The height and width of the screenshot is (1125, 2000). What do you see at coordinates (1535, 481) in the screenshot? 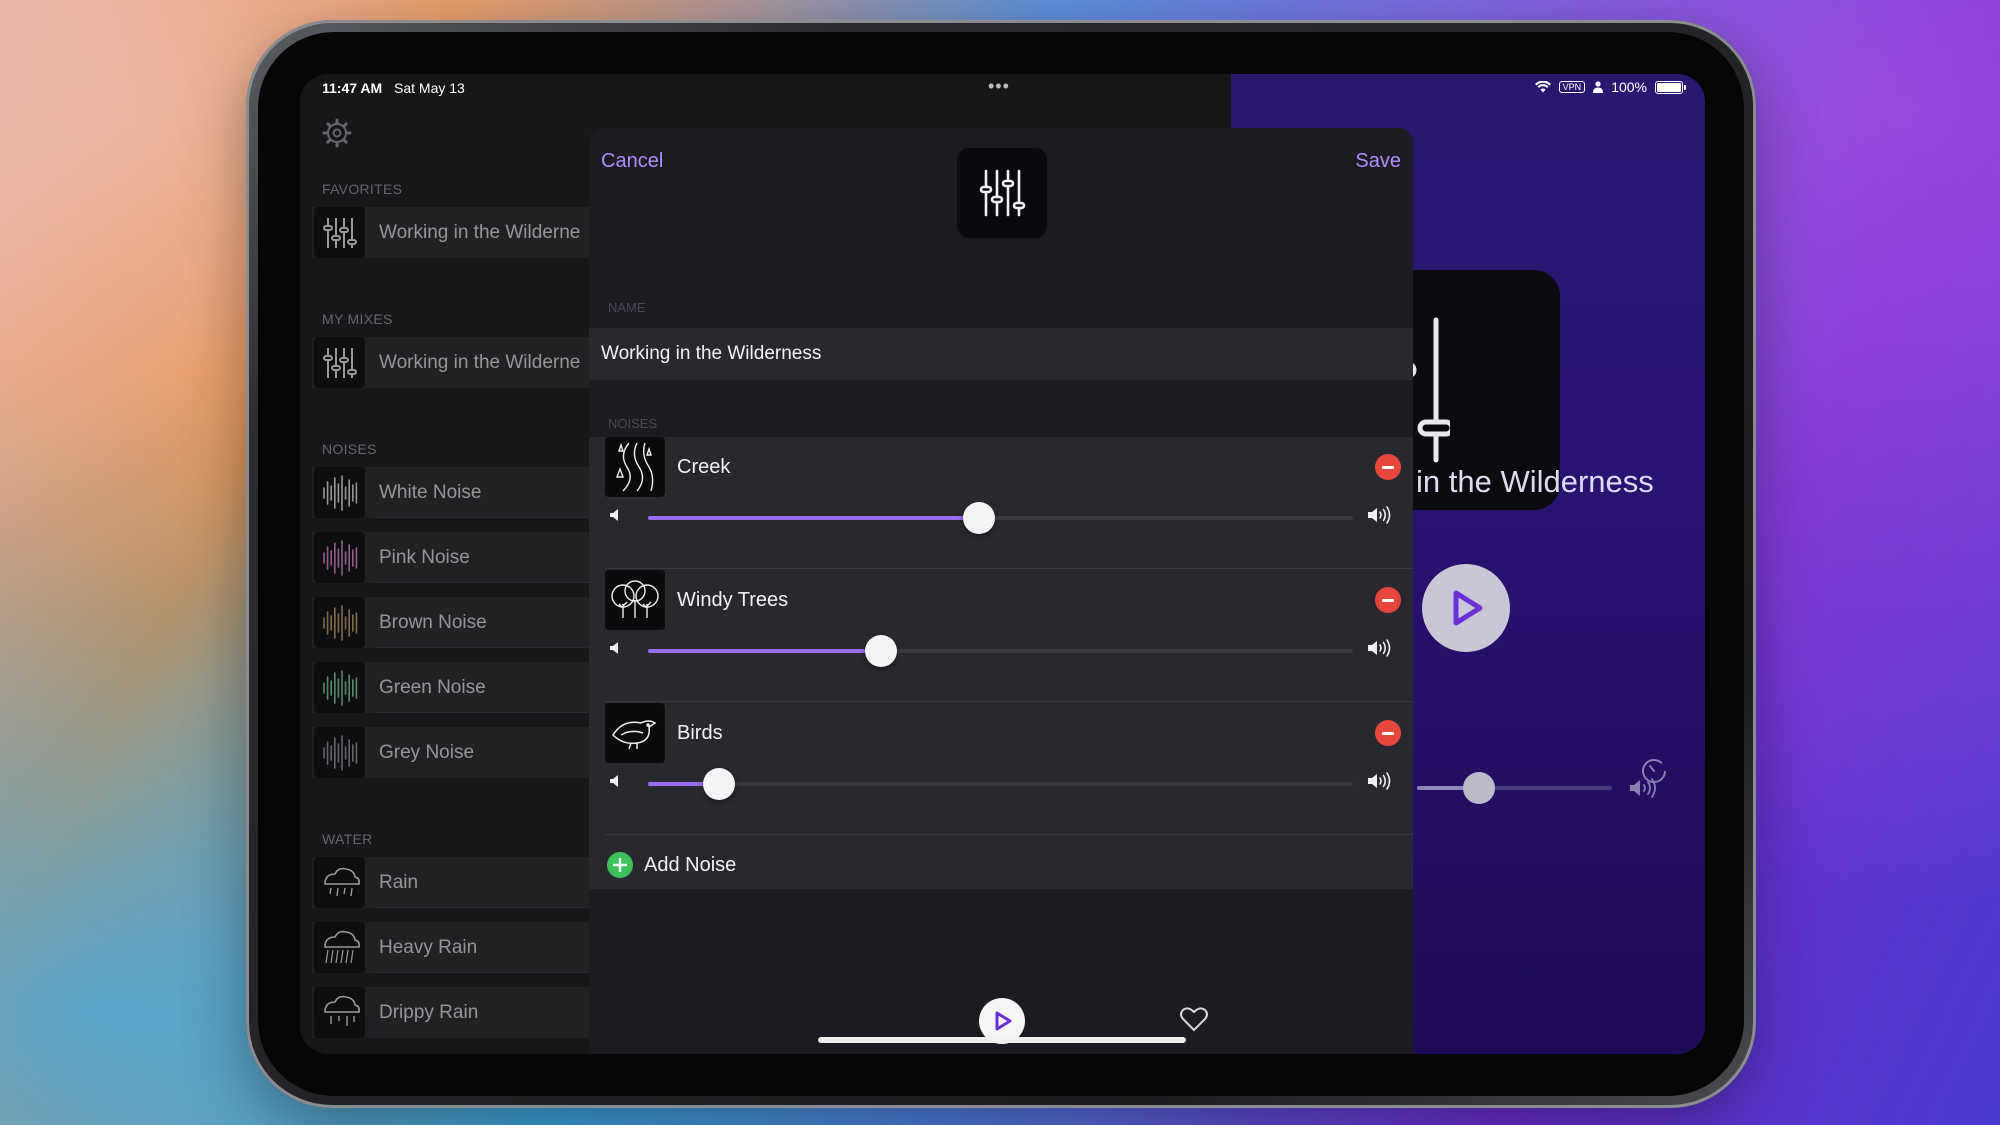
I see `now-playing-title: in the Wilderness` at bounding box center [1535, 481].